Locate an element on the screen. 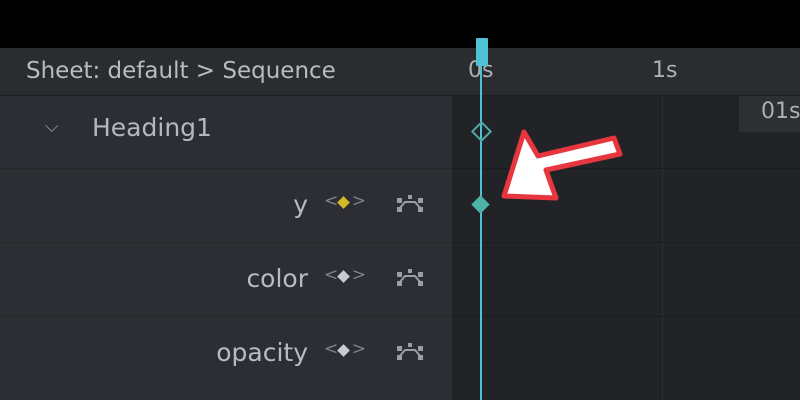 The width and height of the screenshot is (800, 400). property-label: y is located at coordinates (300, 204).